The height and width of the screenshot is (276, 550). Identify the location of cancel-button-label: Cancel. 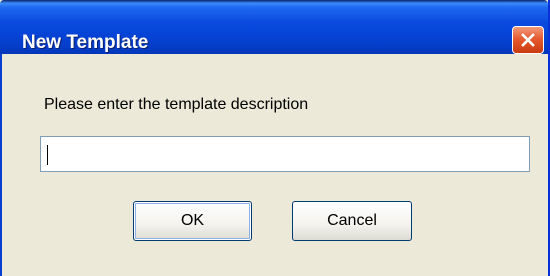
(352, 220).